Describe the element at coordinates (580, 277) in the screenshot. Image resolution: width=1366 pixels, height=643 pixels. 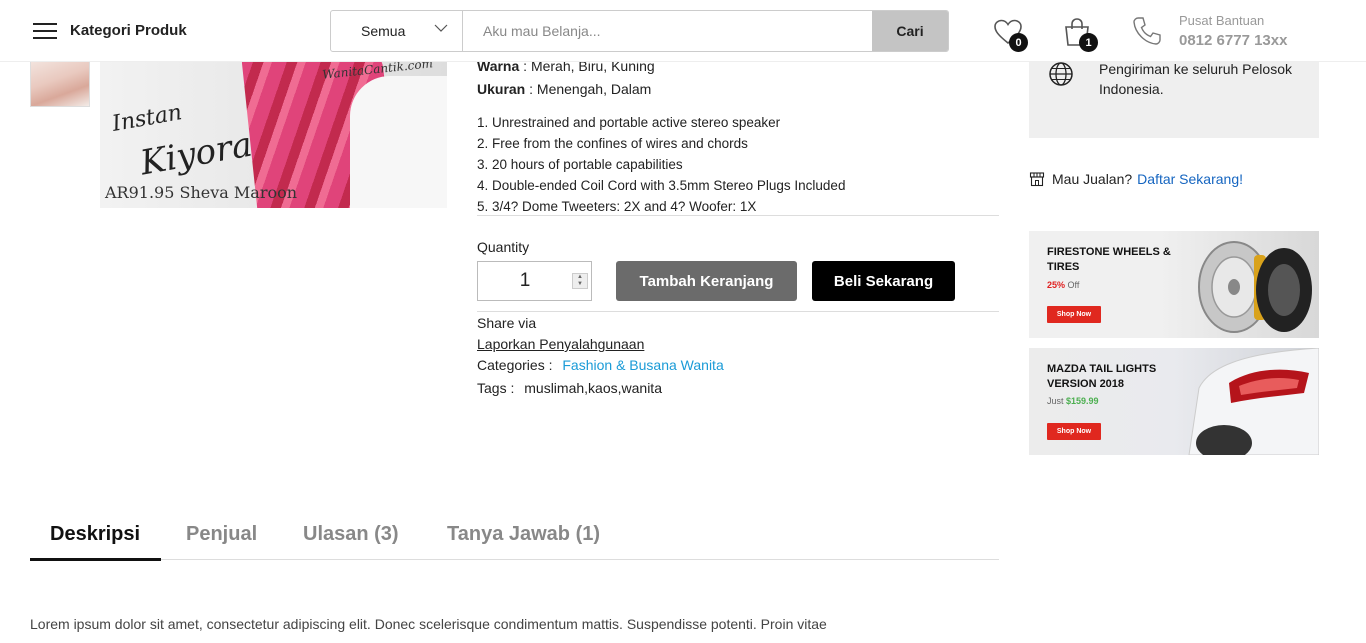
I see `spin-up-icon: ▲` at that location.